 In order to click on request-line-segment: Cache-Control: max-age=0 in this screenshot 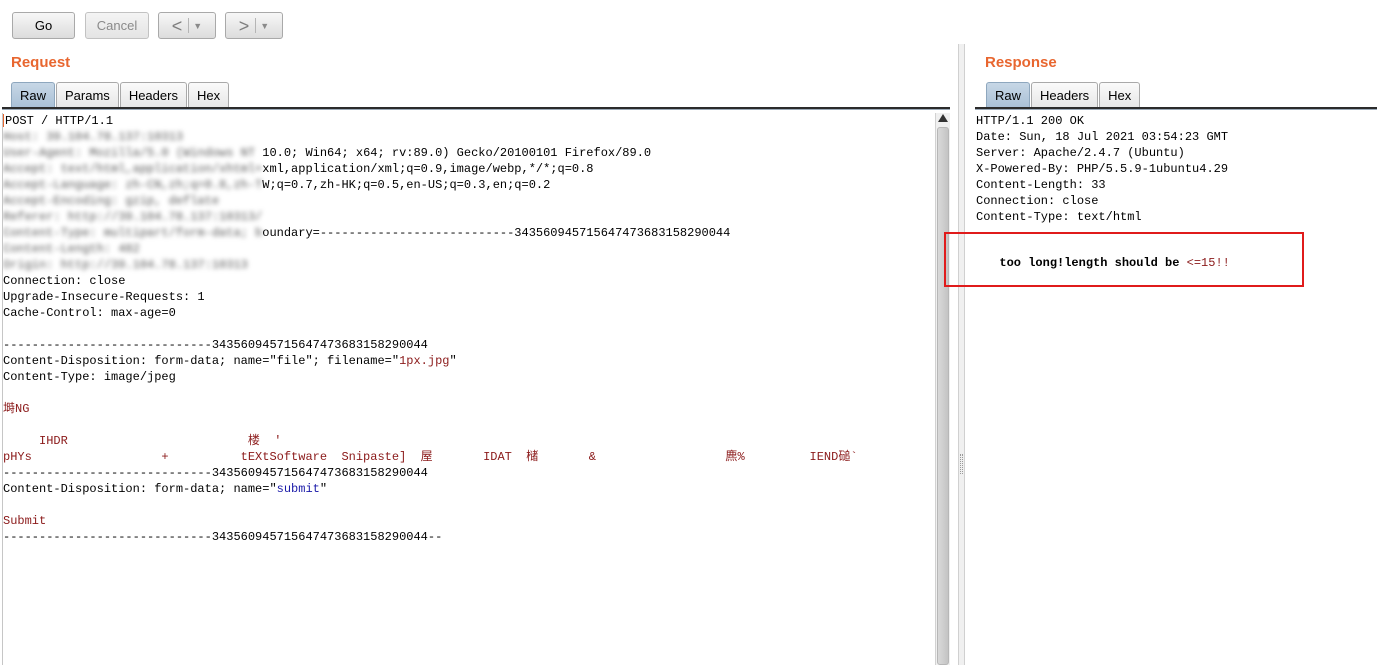, I will do `click(89, 313)`.